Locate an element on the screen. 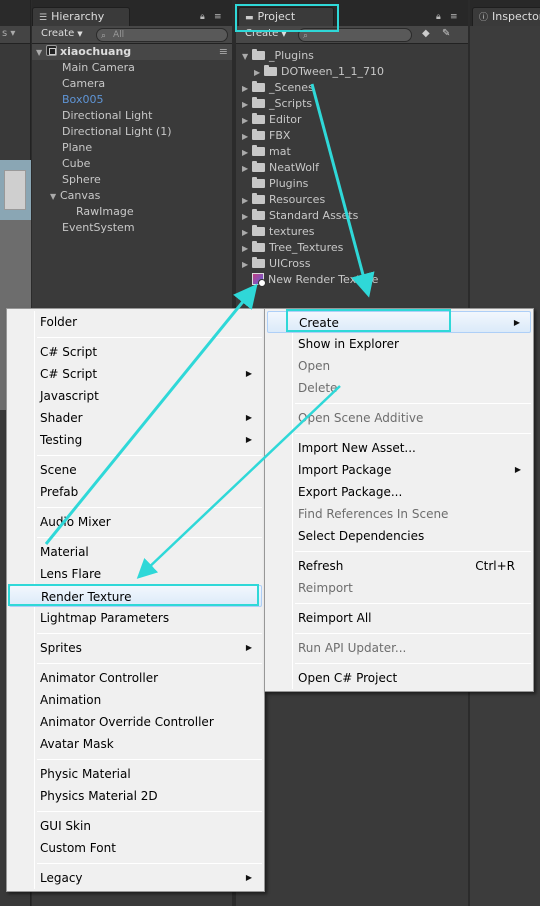 This screenshot has height=906, width=540. project-item: ▶ Standard Assets is located at coordinates (352, 216).